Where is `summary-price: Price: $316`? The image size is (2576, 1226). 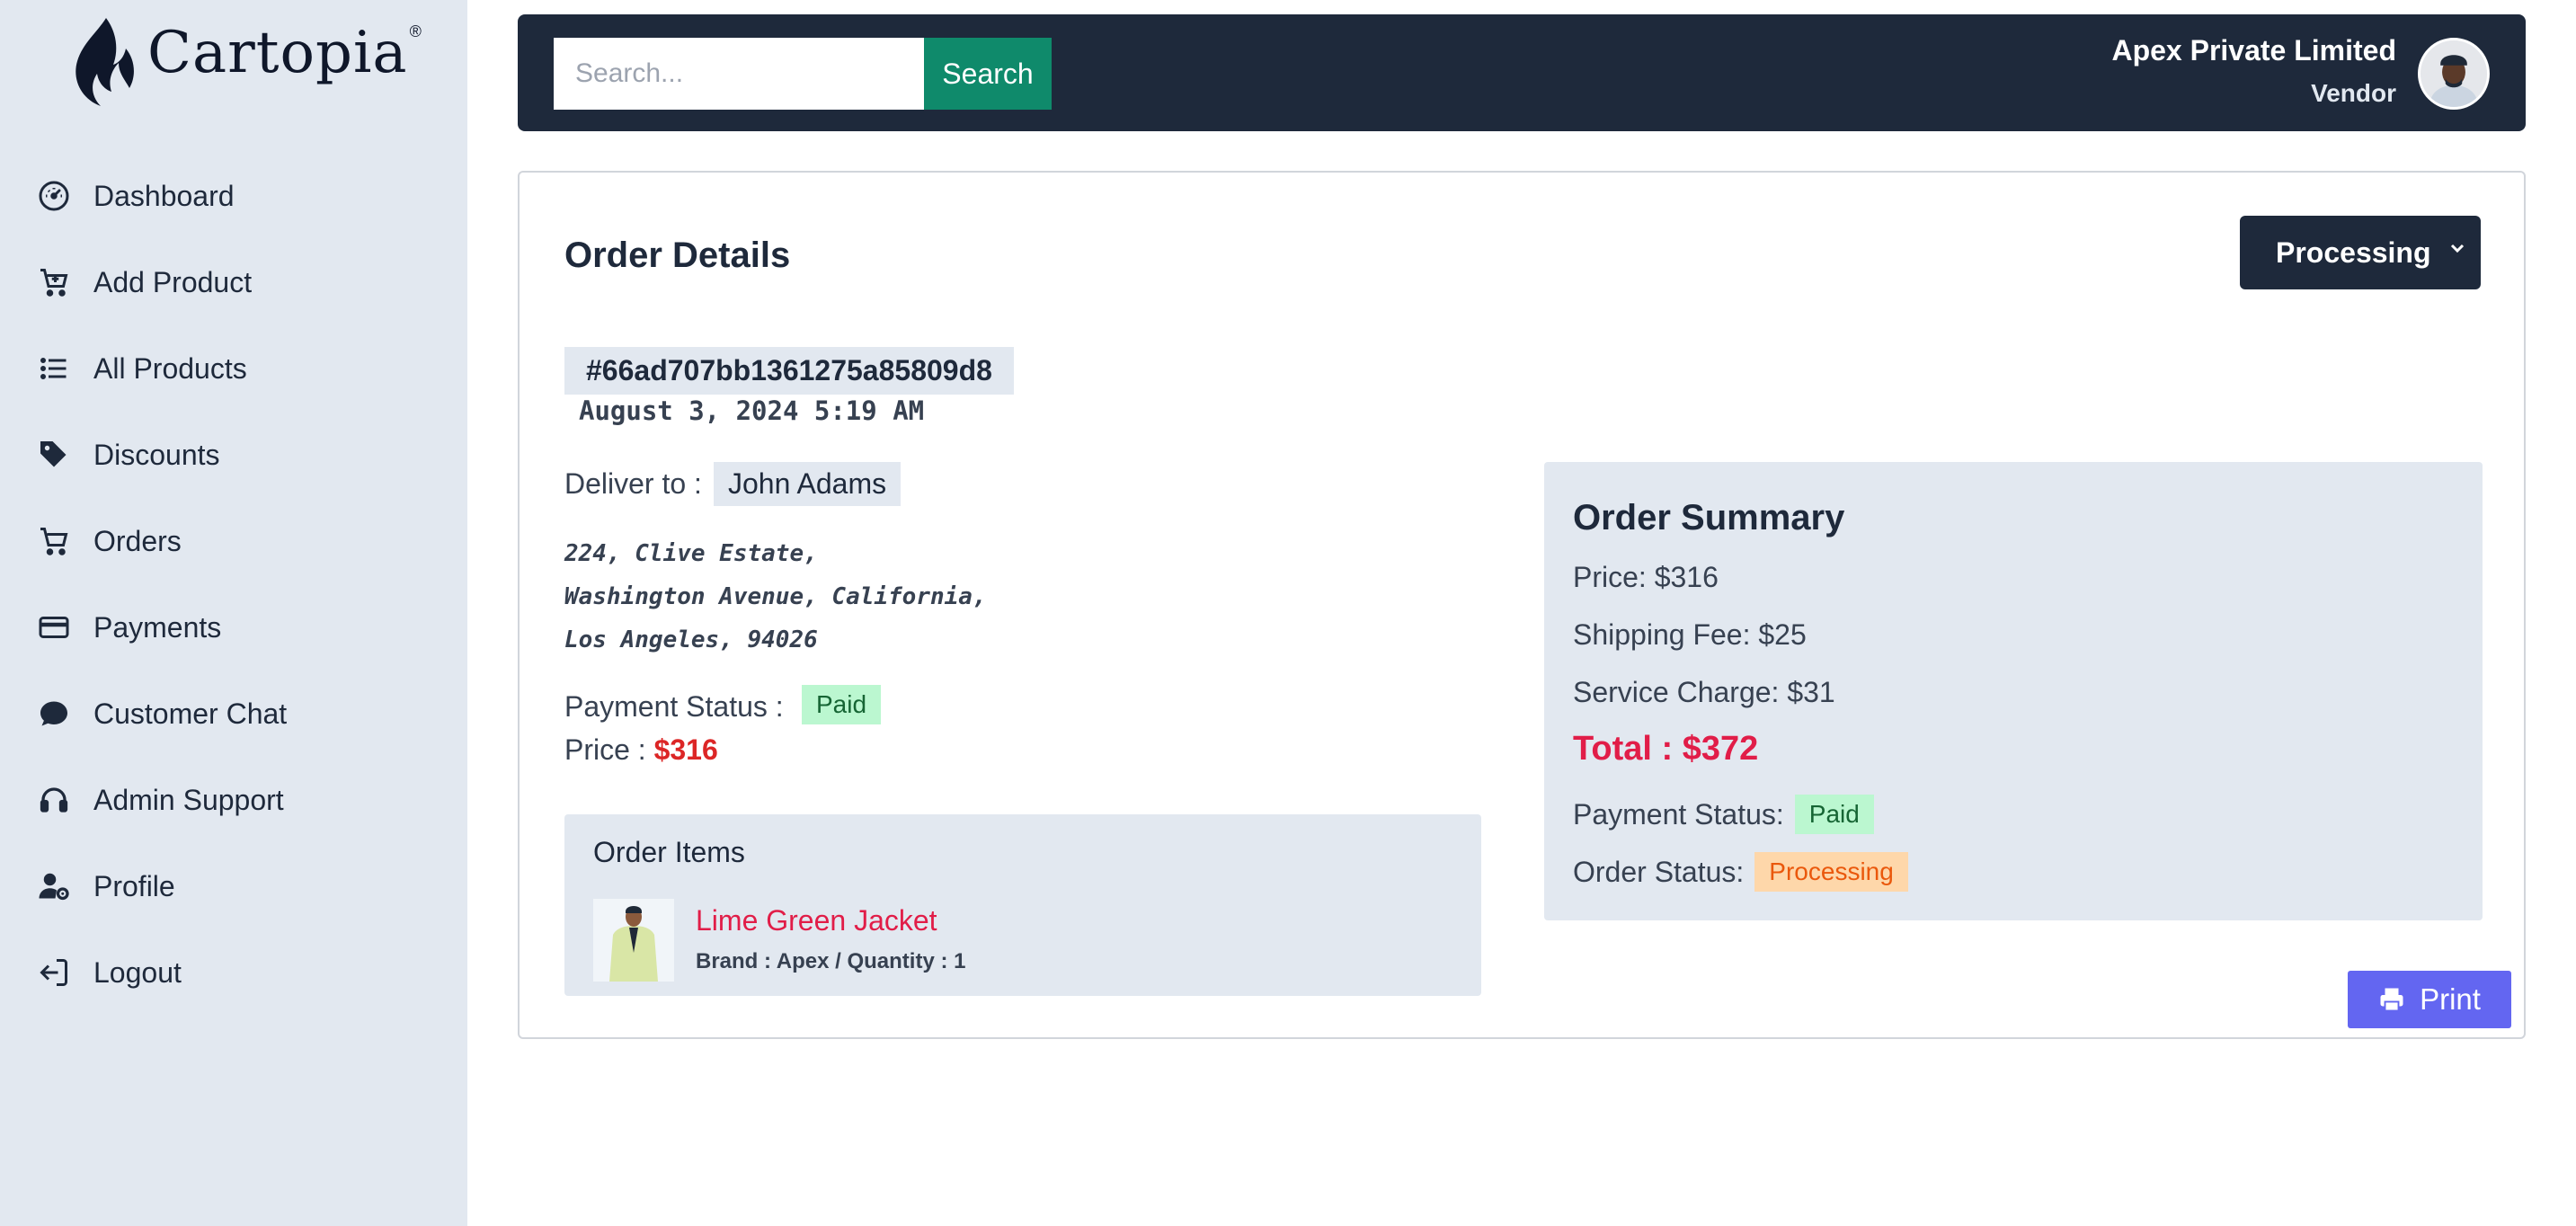 summary-price: Price: $316 is located at coordinates (1646, 577).